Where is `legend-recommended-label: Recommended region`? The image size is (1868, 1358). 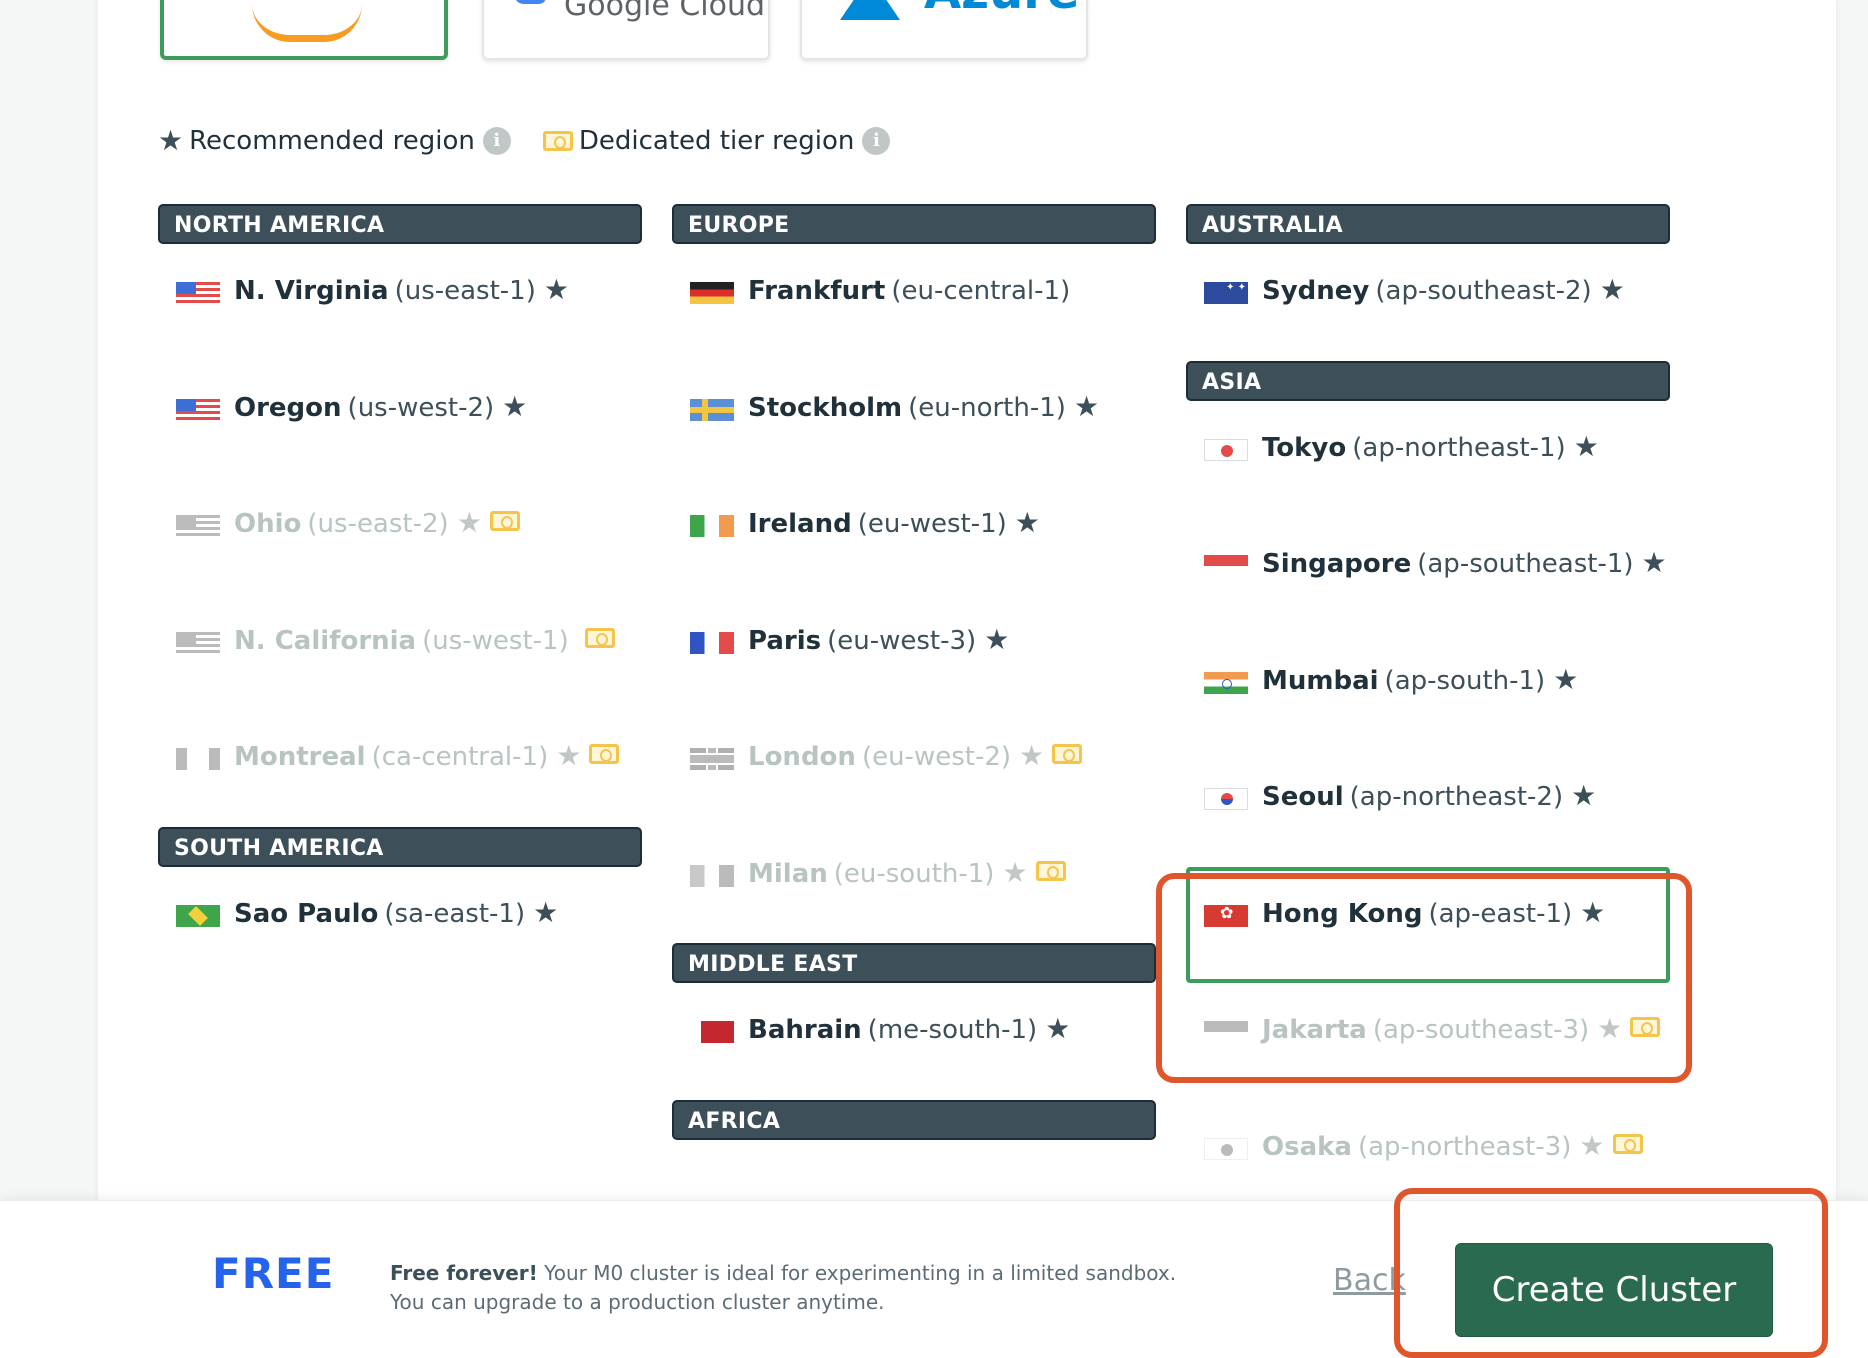
legend-recommended-label: Recommended region is located at coordinates (332, 141).